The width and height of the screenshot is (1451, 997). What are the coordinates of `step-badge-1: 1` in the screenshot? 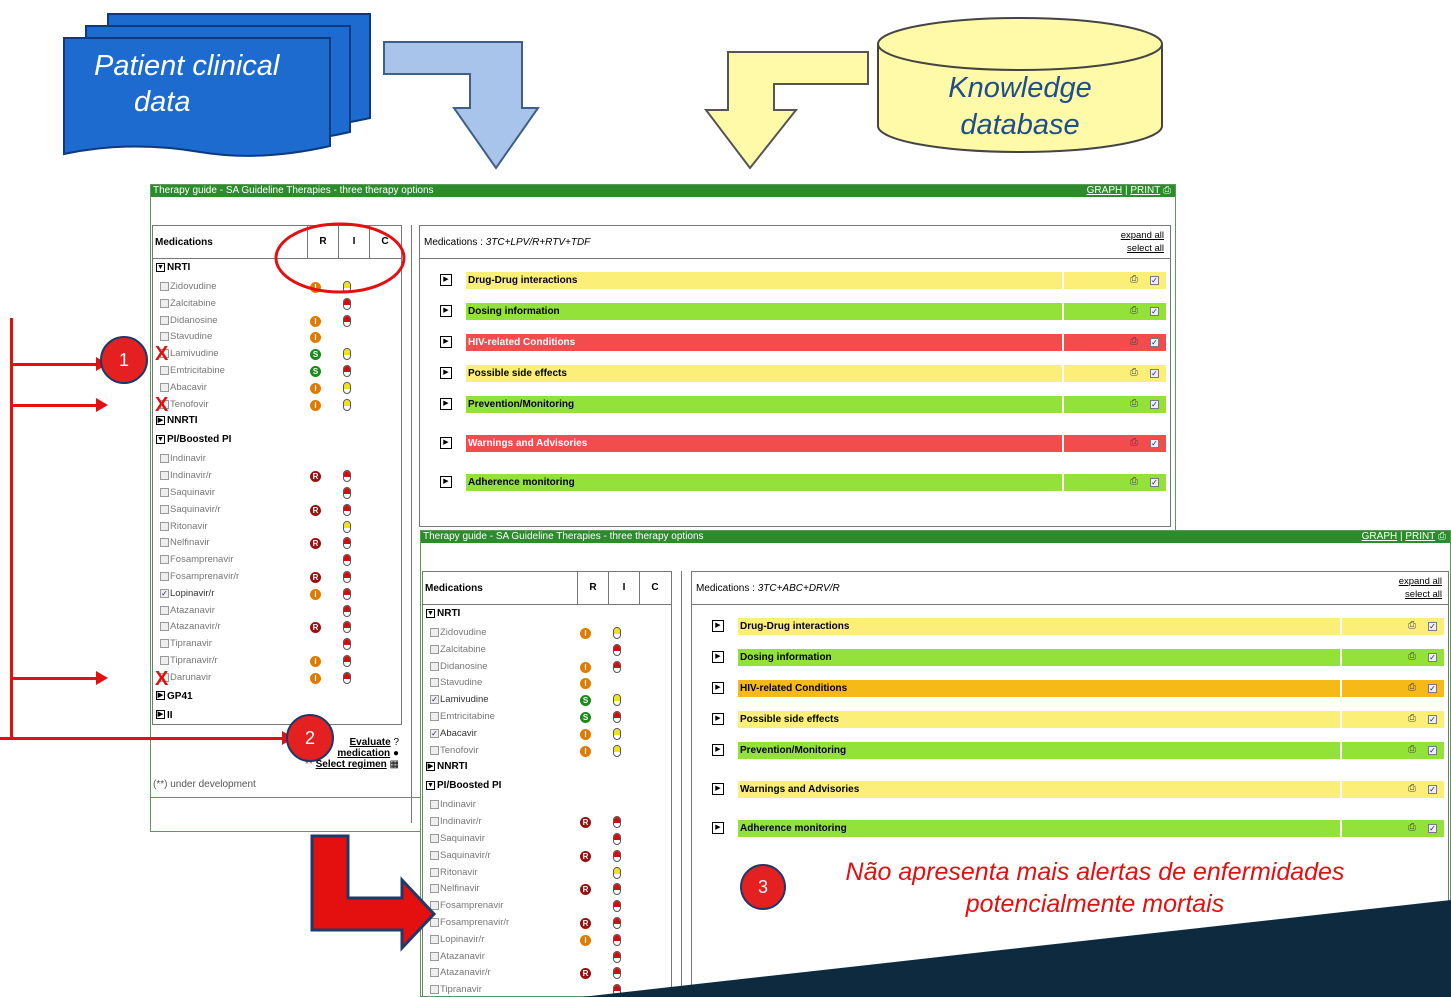 It's located at (124, 360).